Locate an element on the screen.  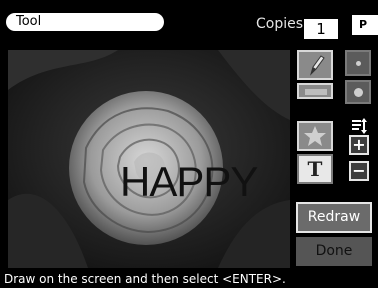
large-dot-button is located at coordinates (358, 92).